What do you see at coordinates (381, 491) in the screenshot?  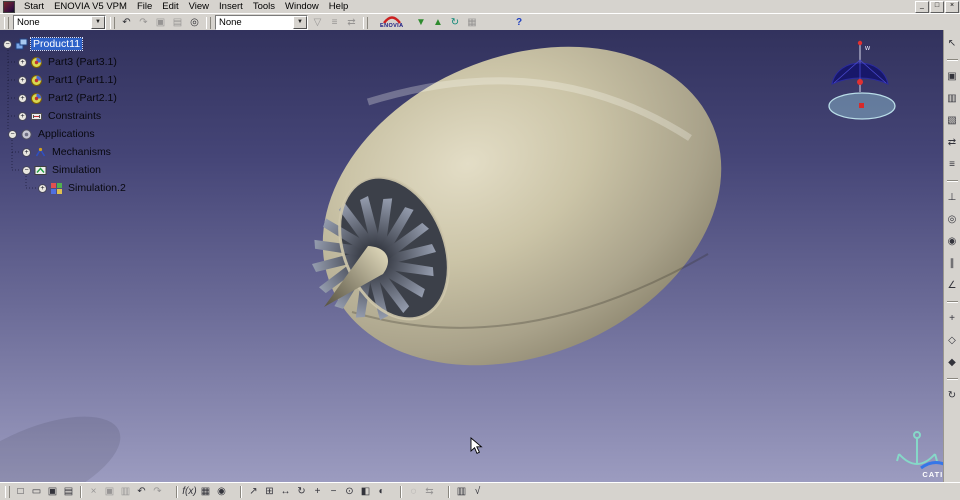 I see `shading-icon: ◐` at bounding box center [381, 491].